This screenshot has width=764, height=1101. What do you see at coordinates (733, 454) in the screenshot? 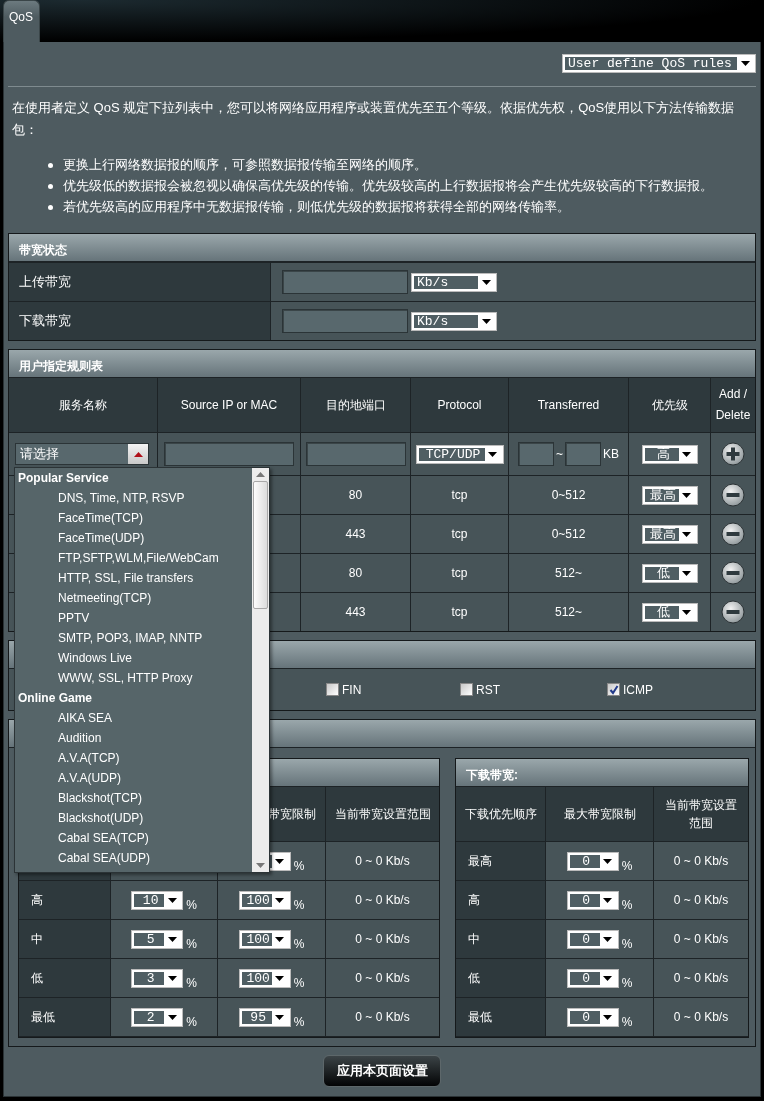
I see `add-icon` at bounding box center [733, 454].